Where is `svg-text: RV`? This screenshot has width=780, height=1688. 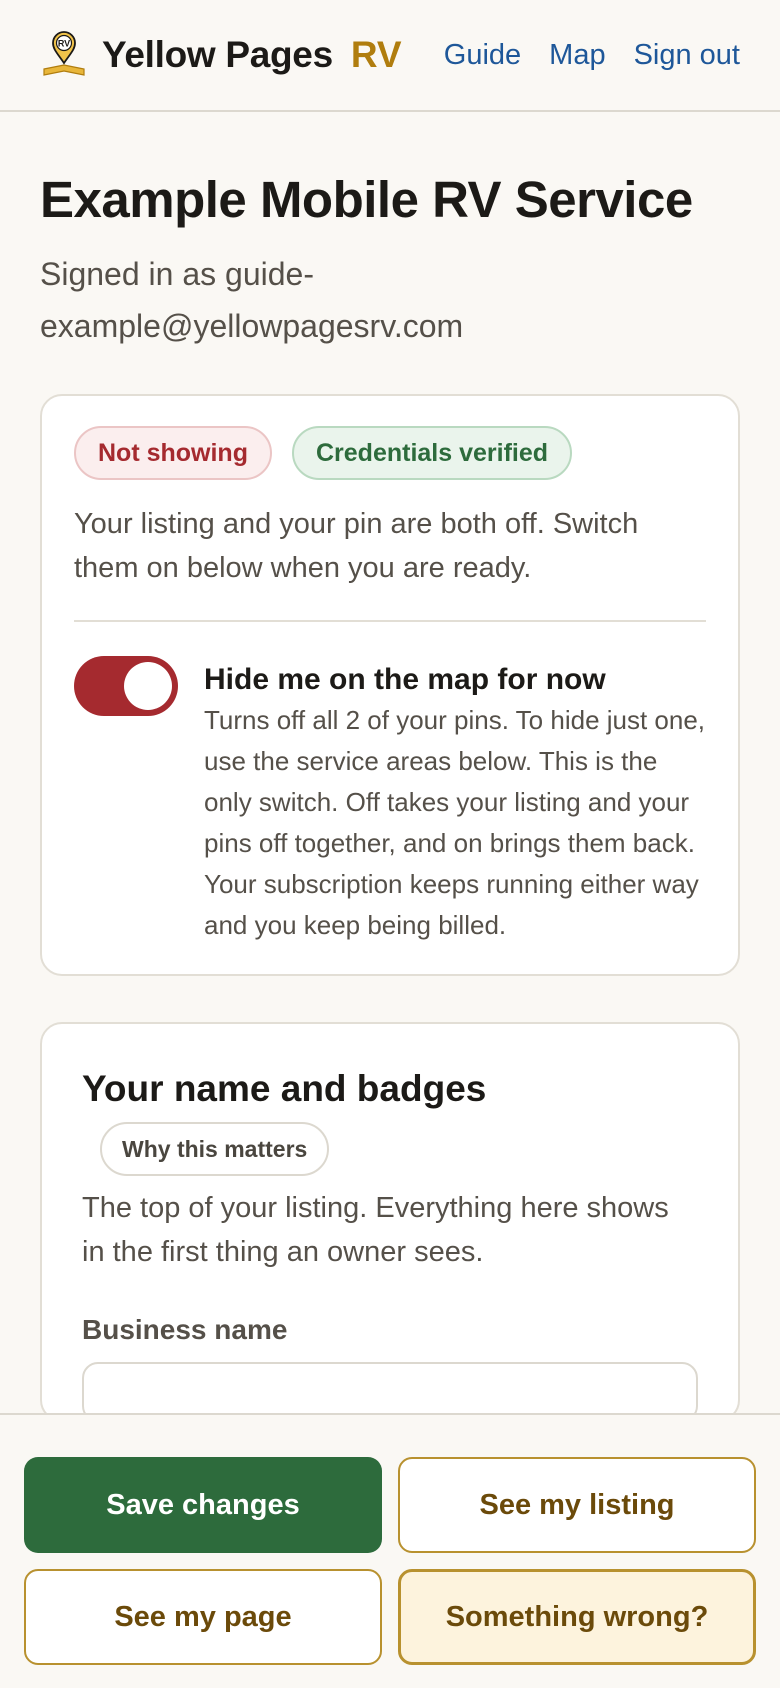
svg-text: RV is located at coordinates (64, 44).